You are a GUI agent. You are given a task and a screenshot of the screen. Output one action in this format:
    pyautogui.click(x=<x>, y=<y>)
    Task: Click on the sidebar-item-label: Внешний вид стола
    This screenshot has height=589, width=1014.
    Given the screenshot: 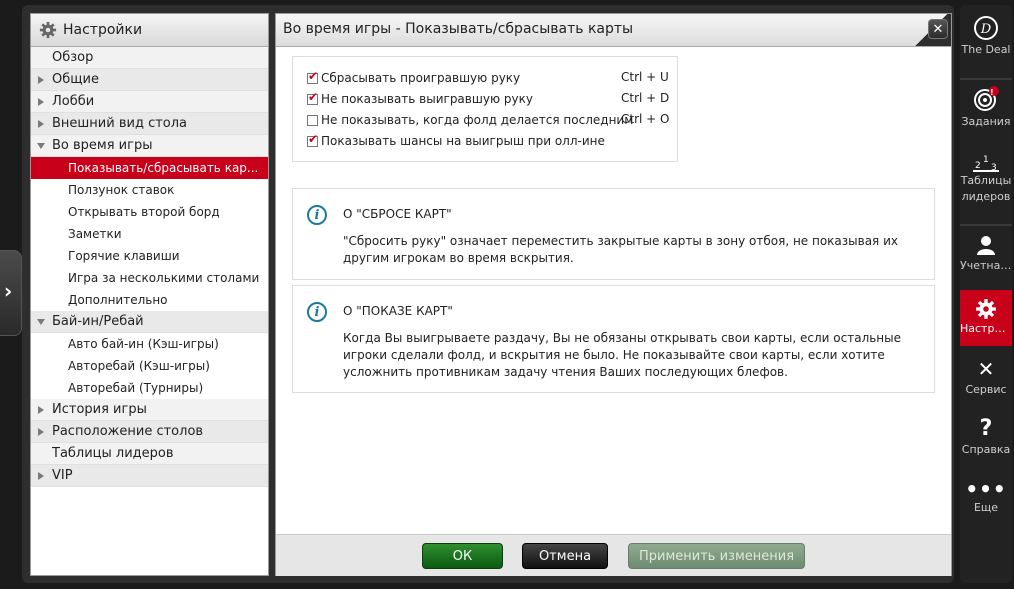 What is the action you would take?
    pyautogui.click(x=120, y=123)
    